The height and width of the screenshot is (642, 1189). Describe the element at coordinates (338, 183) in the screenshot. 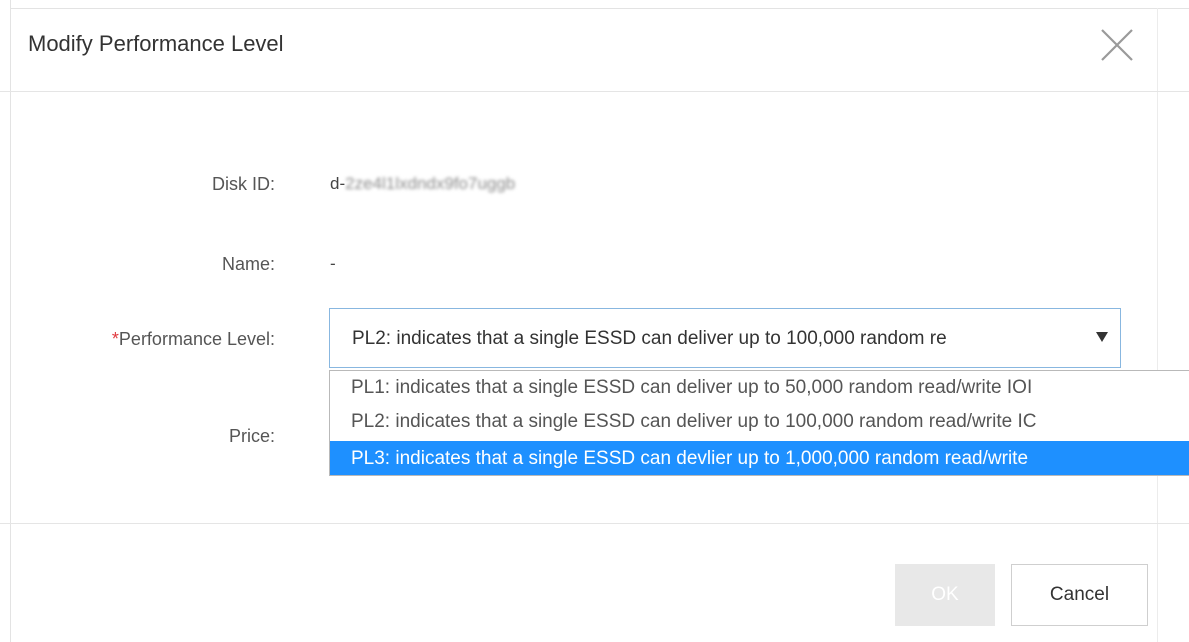

I see `disk-id-prefix: d-` at that location.